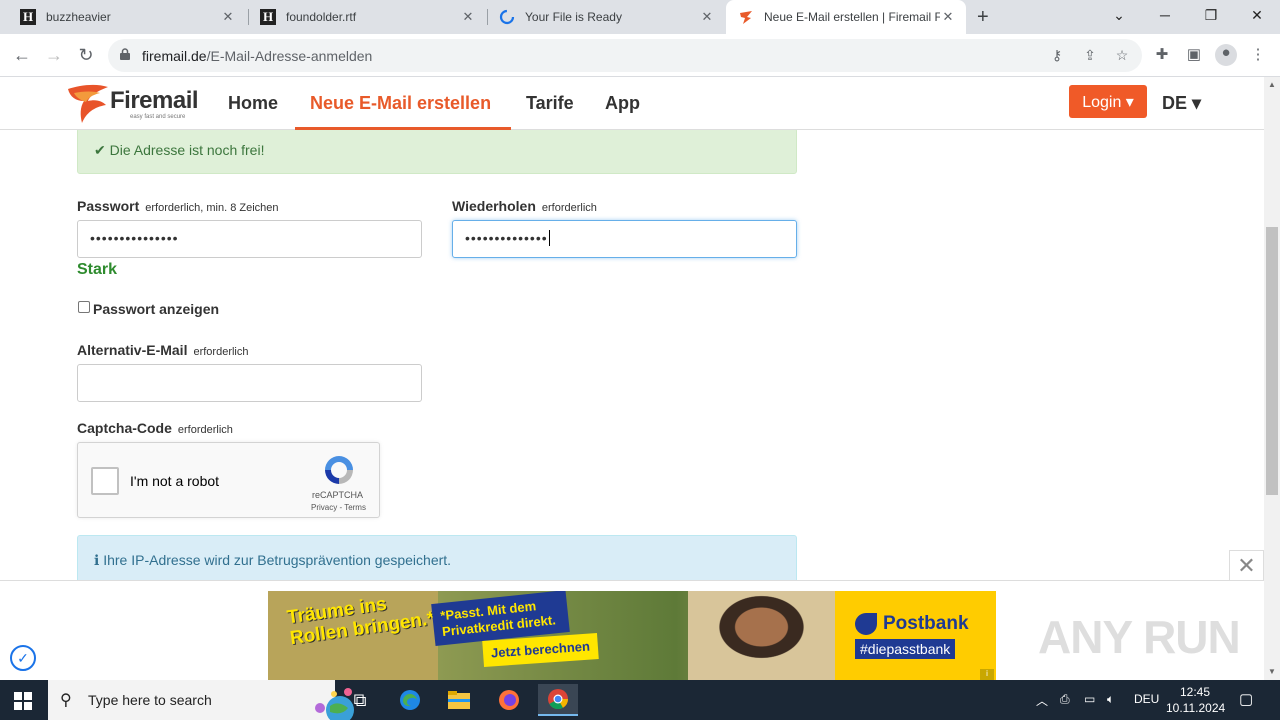  Describe the element at coordinates (400, 103) in the screenshot. I see `nav-new-email: Neue E-Mail erstellen` at that location.